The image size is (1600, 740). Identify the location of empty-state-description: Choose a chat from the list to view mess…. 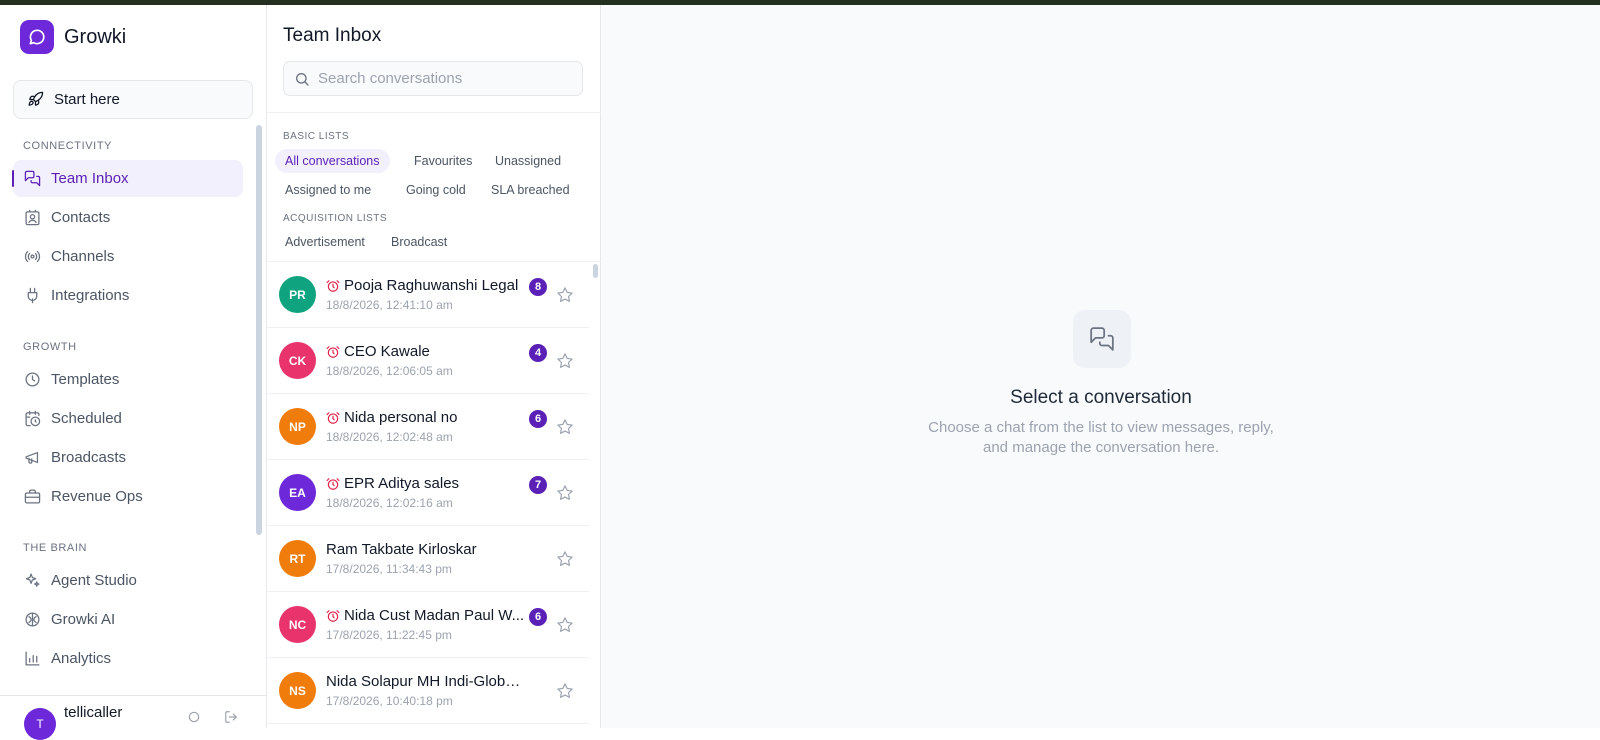
(1100, 438).